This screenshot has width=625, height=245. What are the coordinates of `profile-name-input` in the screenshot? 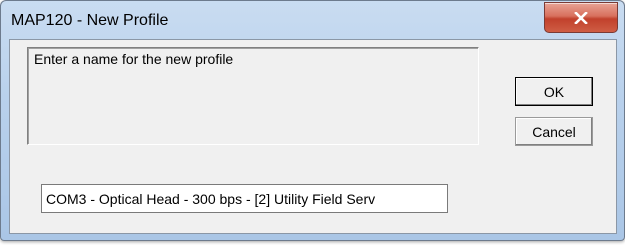 It's located at (244, 198).